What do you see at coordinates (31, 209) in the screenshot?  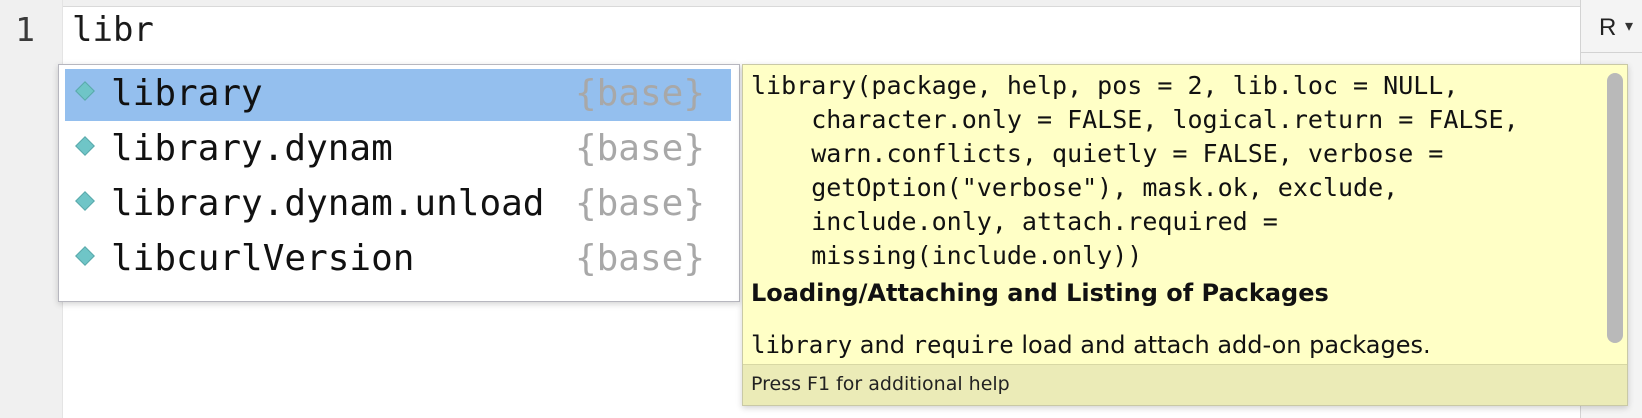 I see `line-number-gutter: 1` at bounding box center [31, 209].